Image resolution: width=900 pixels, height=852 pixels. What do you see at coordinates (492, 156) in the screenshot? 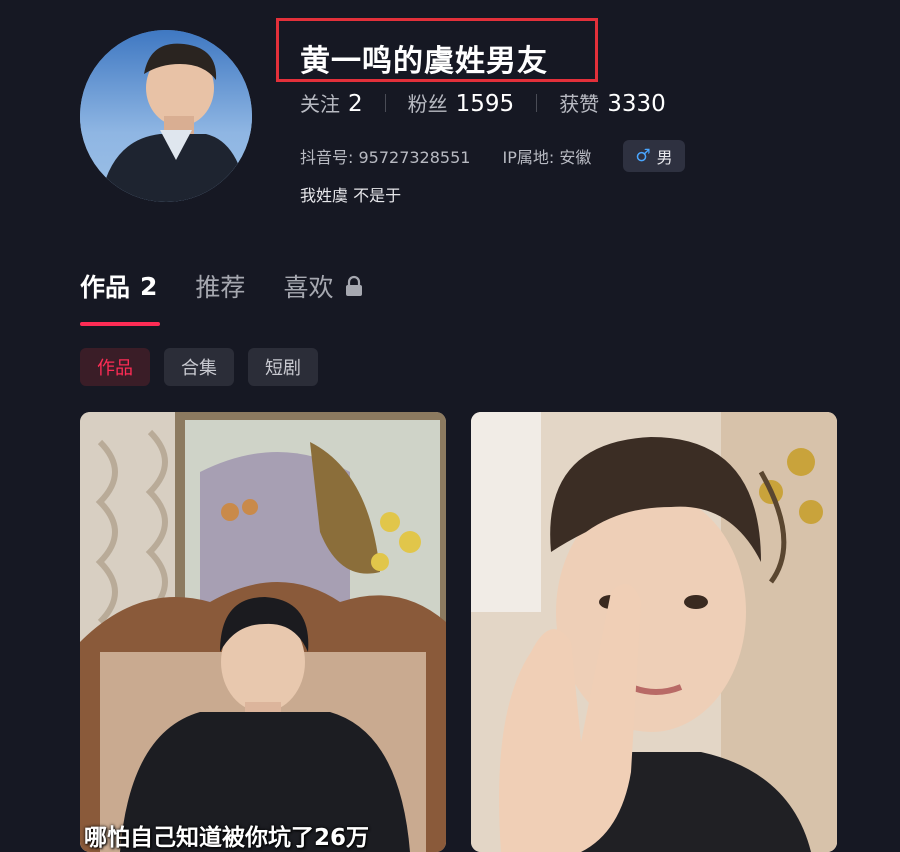
I see `profile-meta: 抖音号: 95727328551 IP属地: 安徽 ♂ 男` at bounding box center [492, 156].